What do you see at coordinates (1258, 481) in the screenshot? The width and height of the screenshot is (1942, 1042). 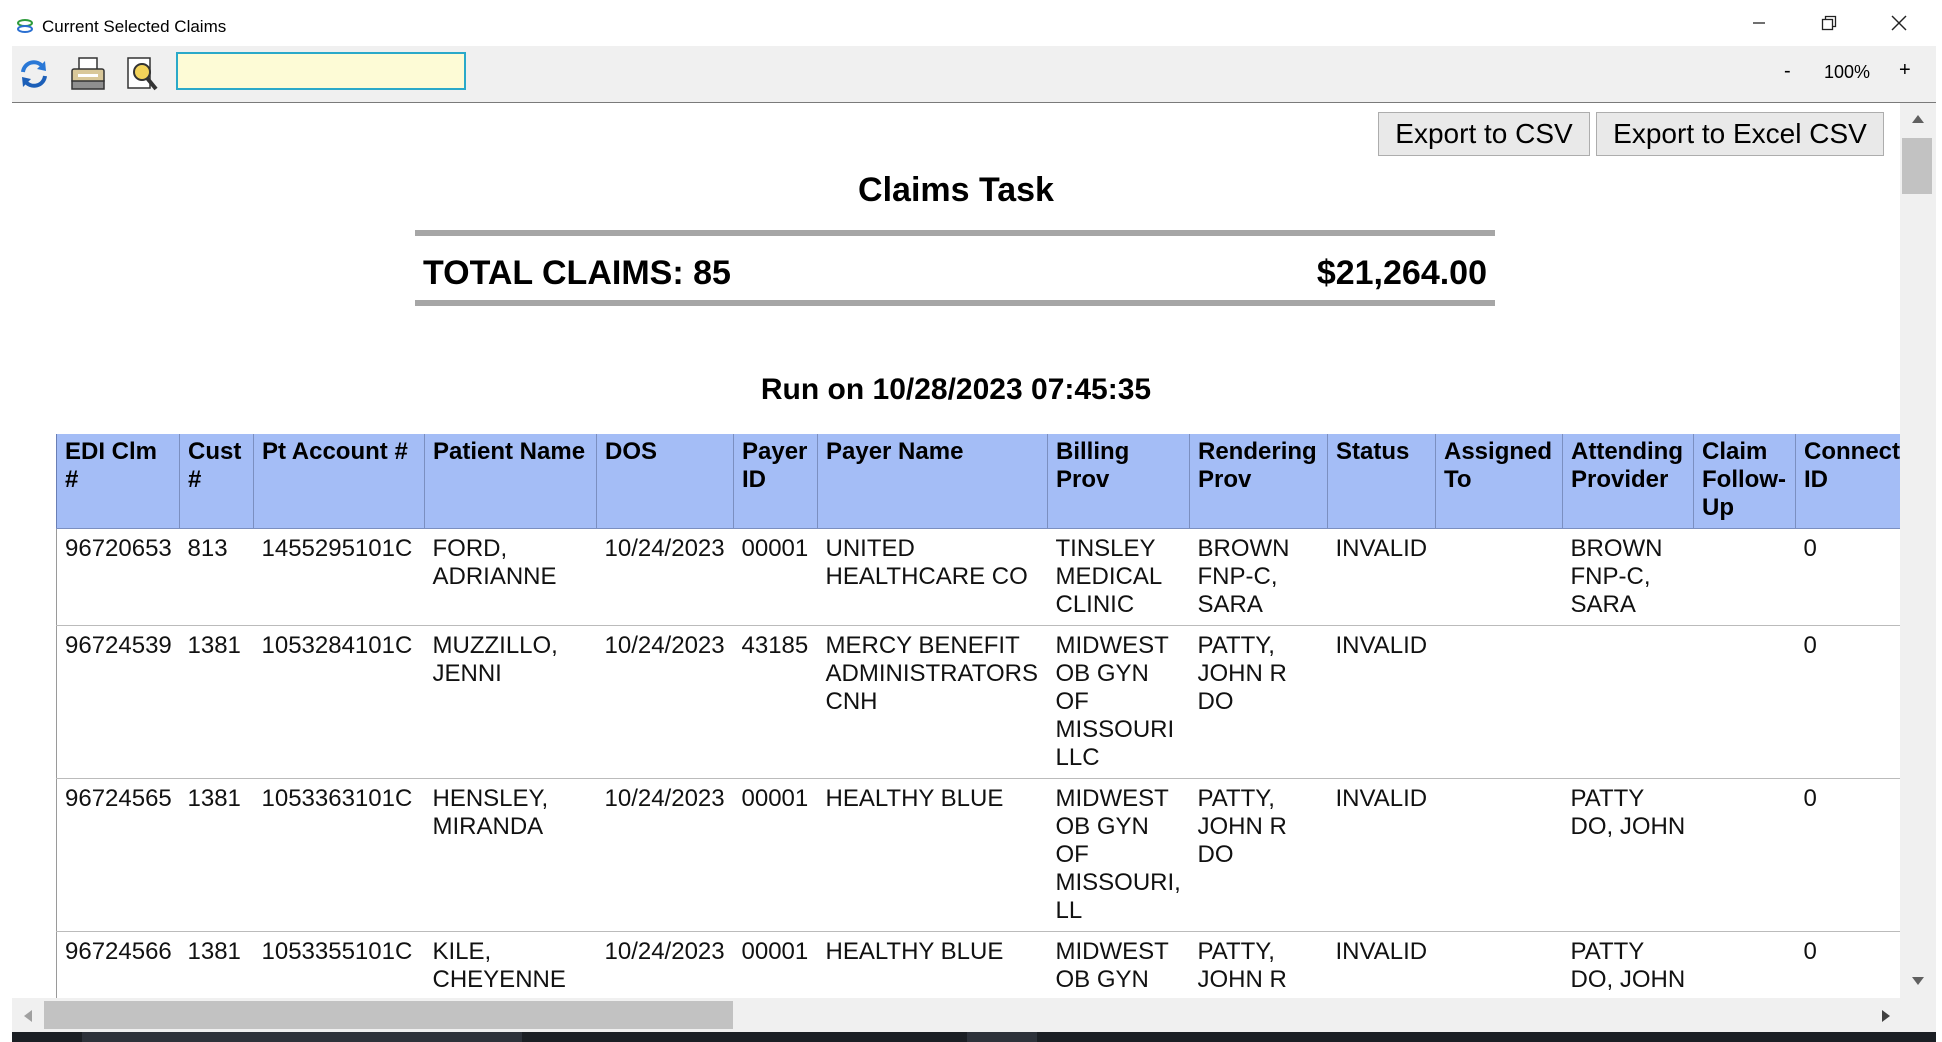 I see `column-header: Rendering Prov` at bounding box center [1258, 481].